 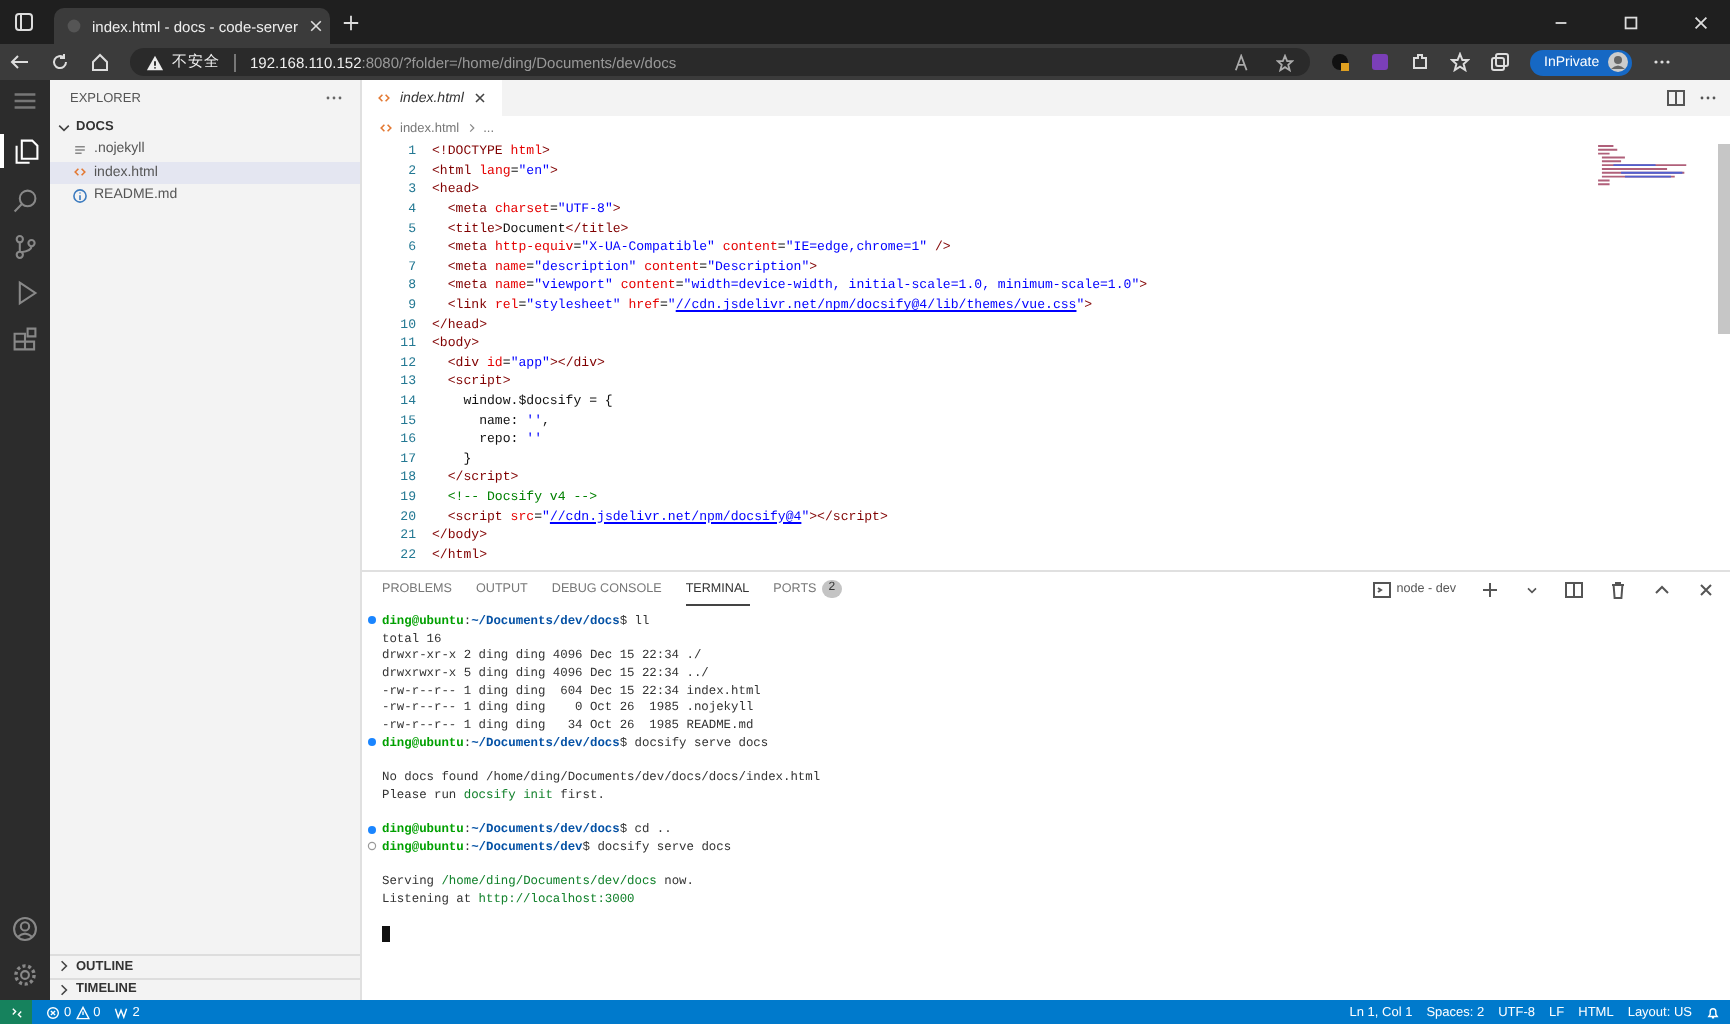 I want to click on error-icon, so click(x=53, y=1012).